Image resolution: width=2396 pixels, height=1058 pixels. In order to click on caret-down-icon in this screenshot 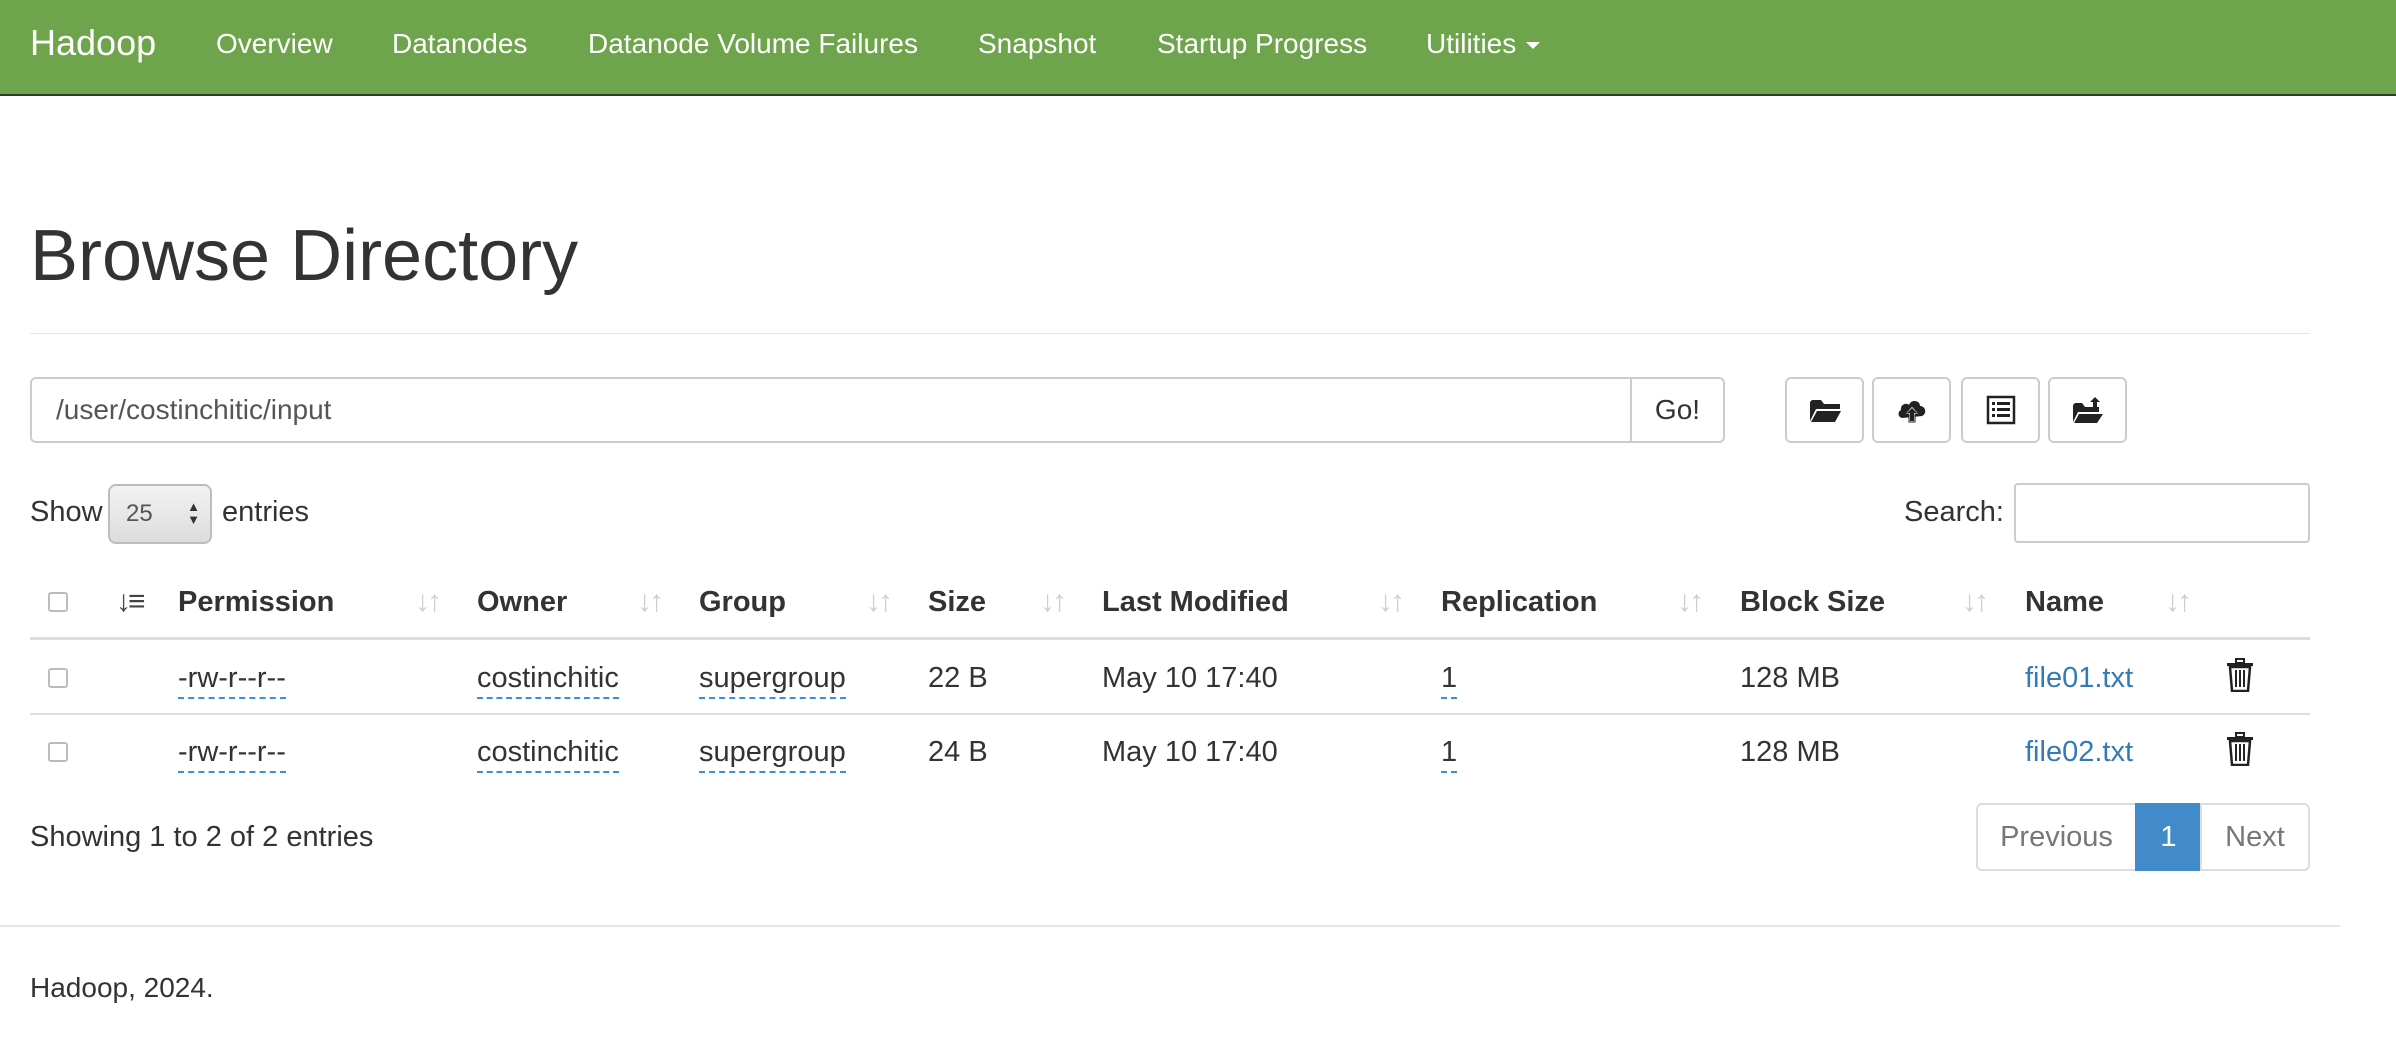, I will do `click(1533, 46)`.